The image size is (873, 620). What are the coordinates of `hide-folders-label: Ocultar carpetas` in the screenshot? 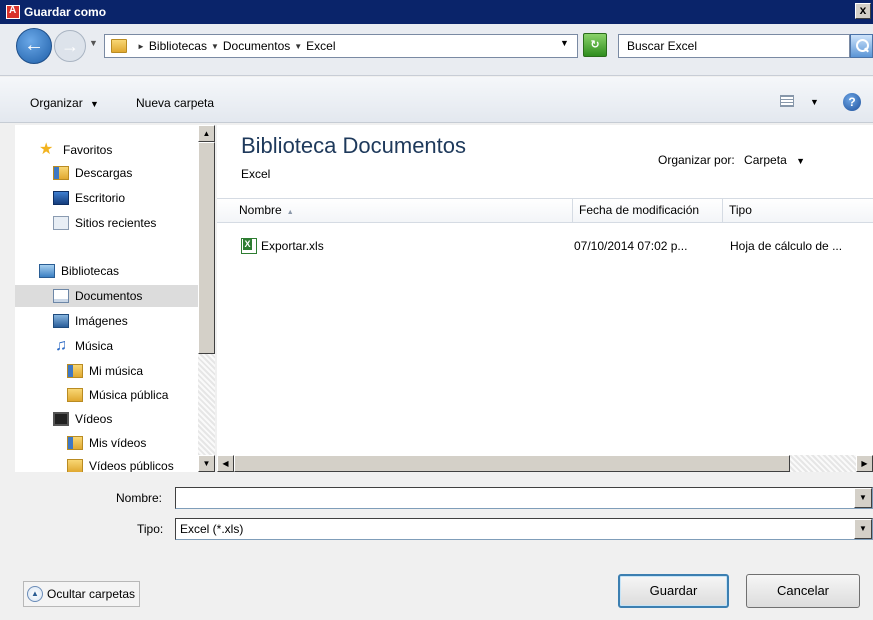 It's located at (91, 594).